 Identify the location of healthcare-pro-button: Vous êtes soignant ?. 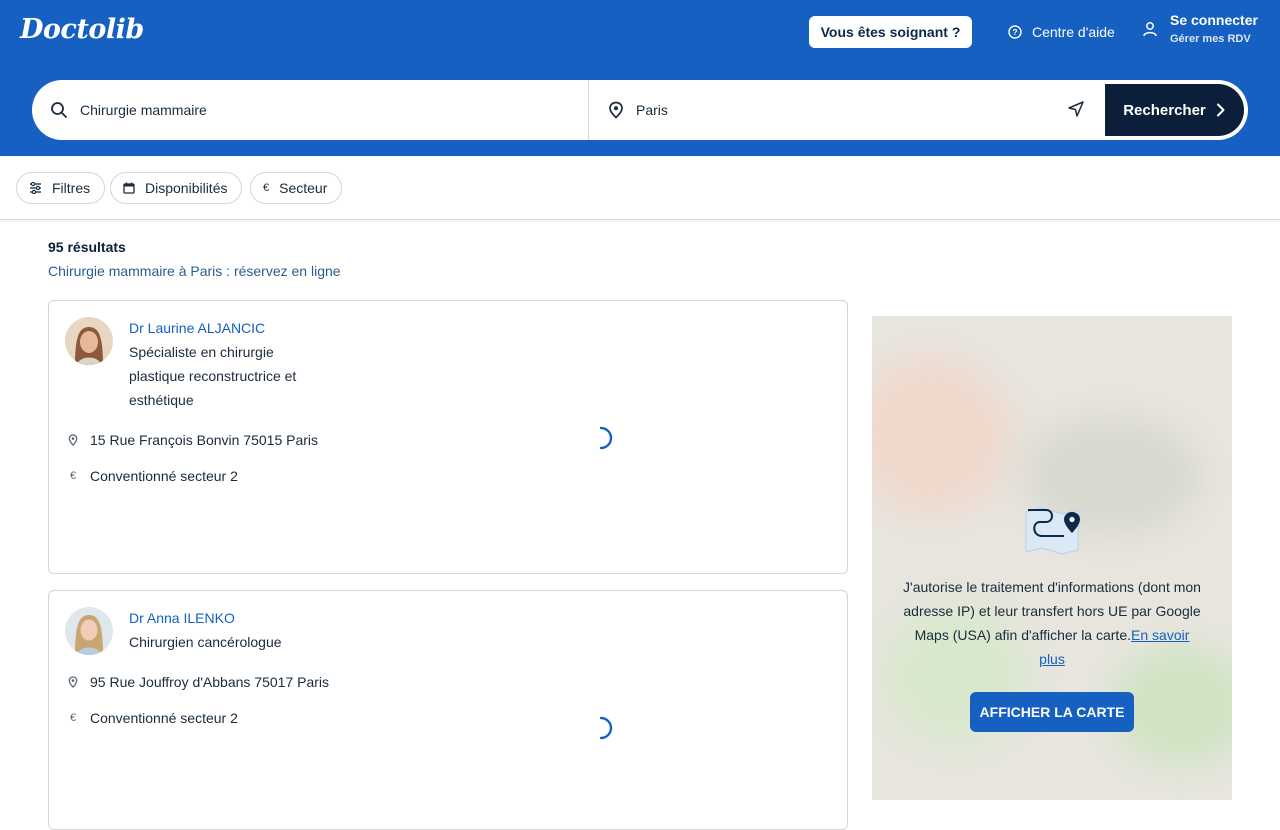
(890, 32).